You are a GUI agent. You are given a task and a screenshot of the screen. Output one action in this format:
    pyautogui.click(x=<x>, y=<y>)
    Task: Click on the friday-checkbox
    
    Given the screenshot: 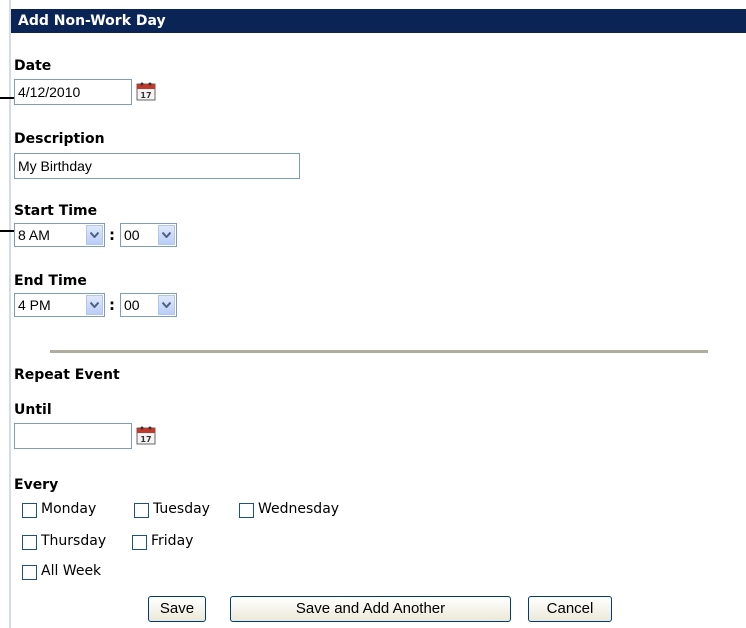 What is the action you would take?
    pyautogui.click(x=139, y=542)
    